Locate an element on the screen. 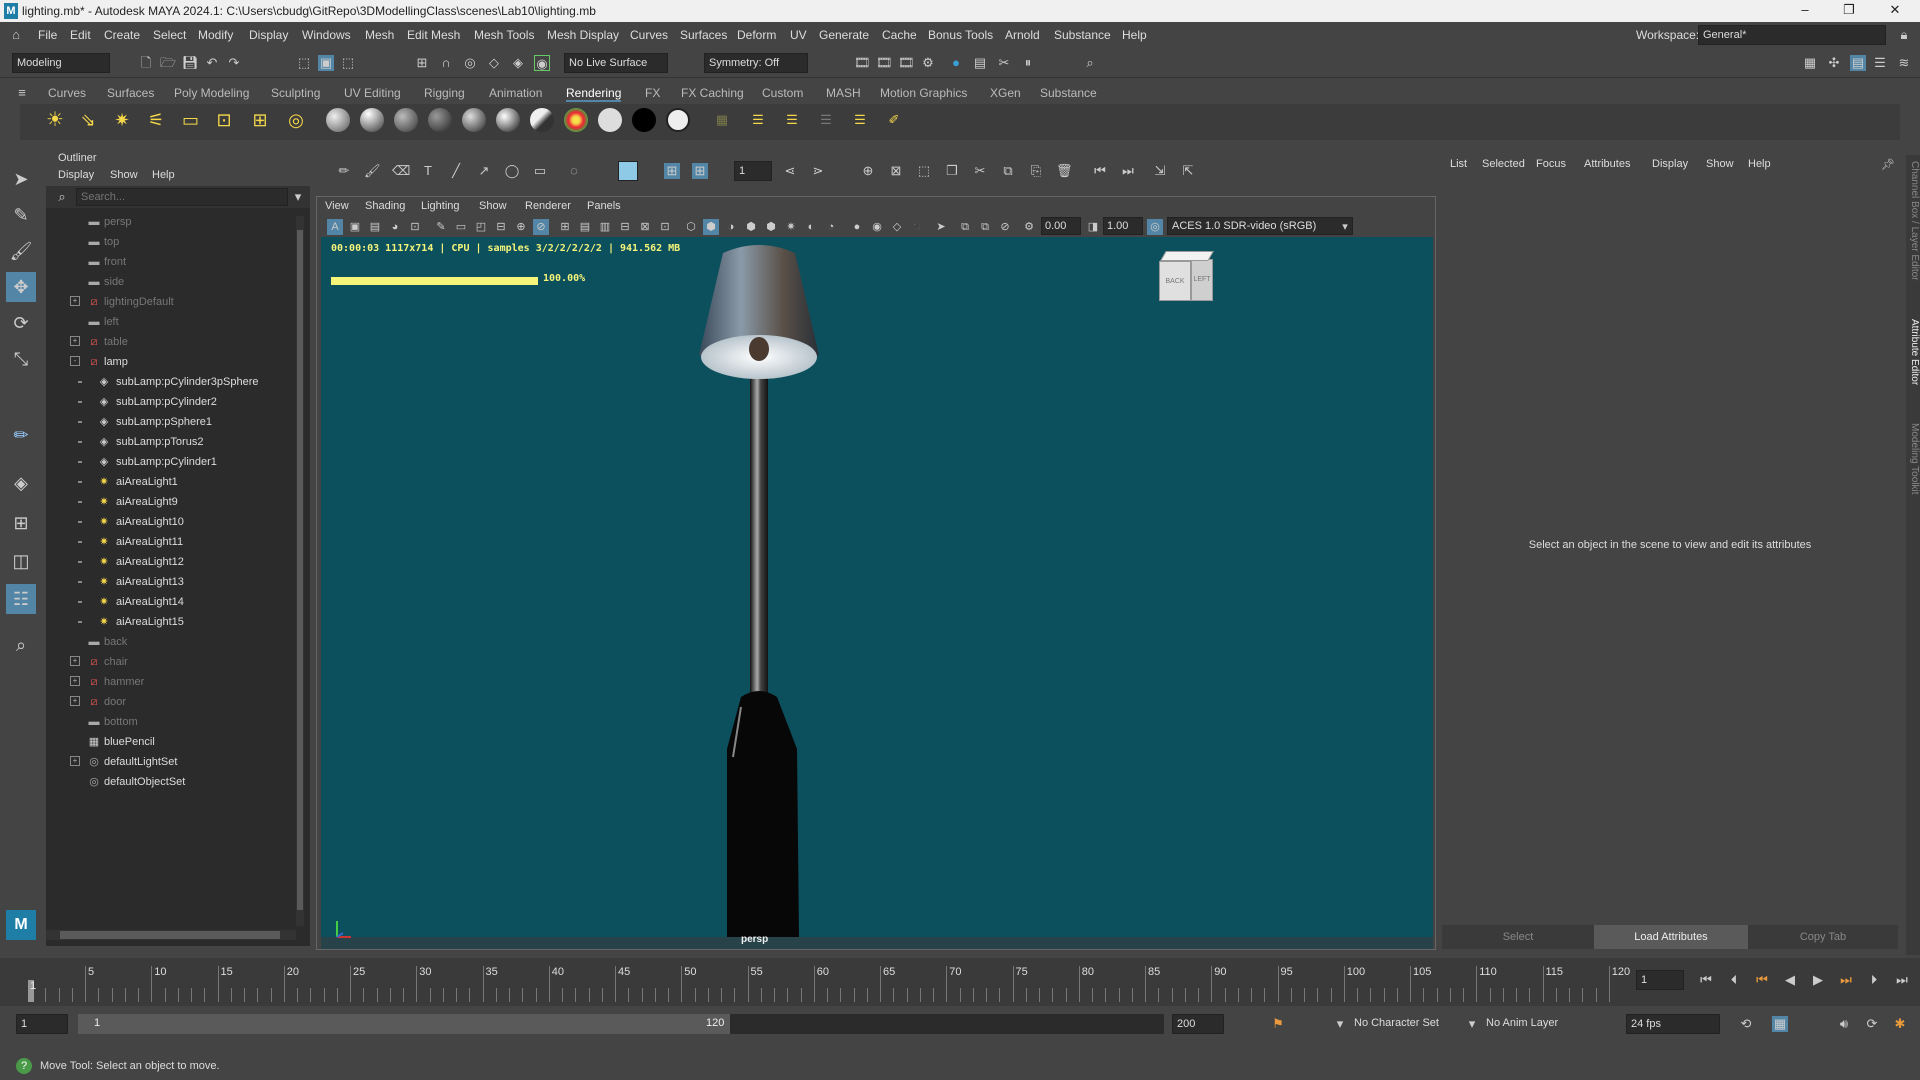  film-gate-icon: ◰ is located at coordinates (481, 227).